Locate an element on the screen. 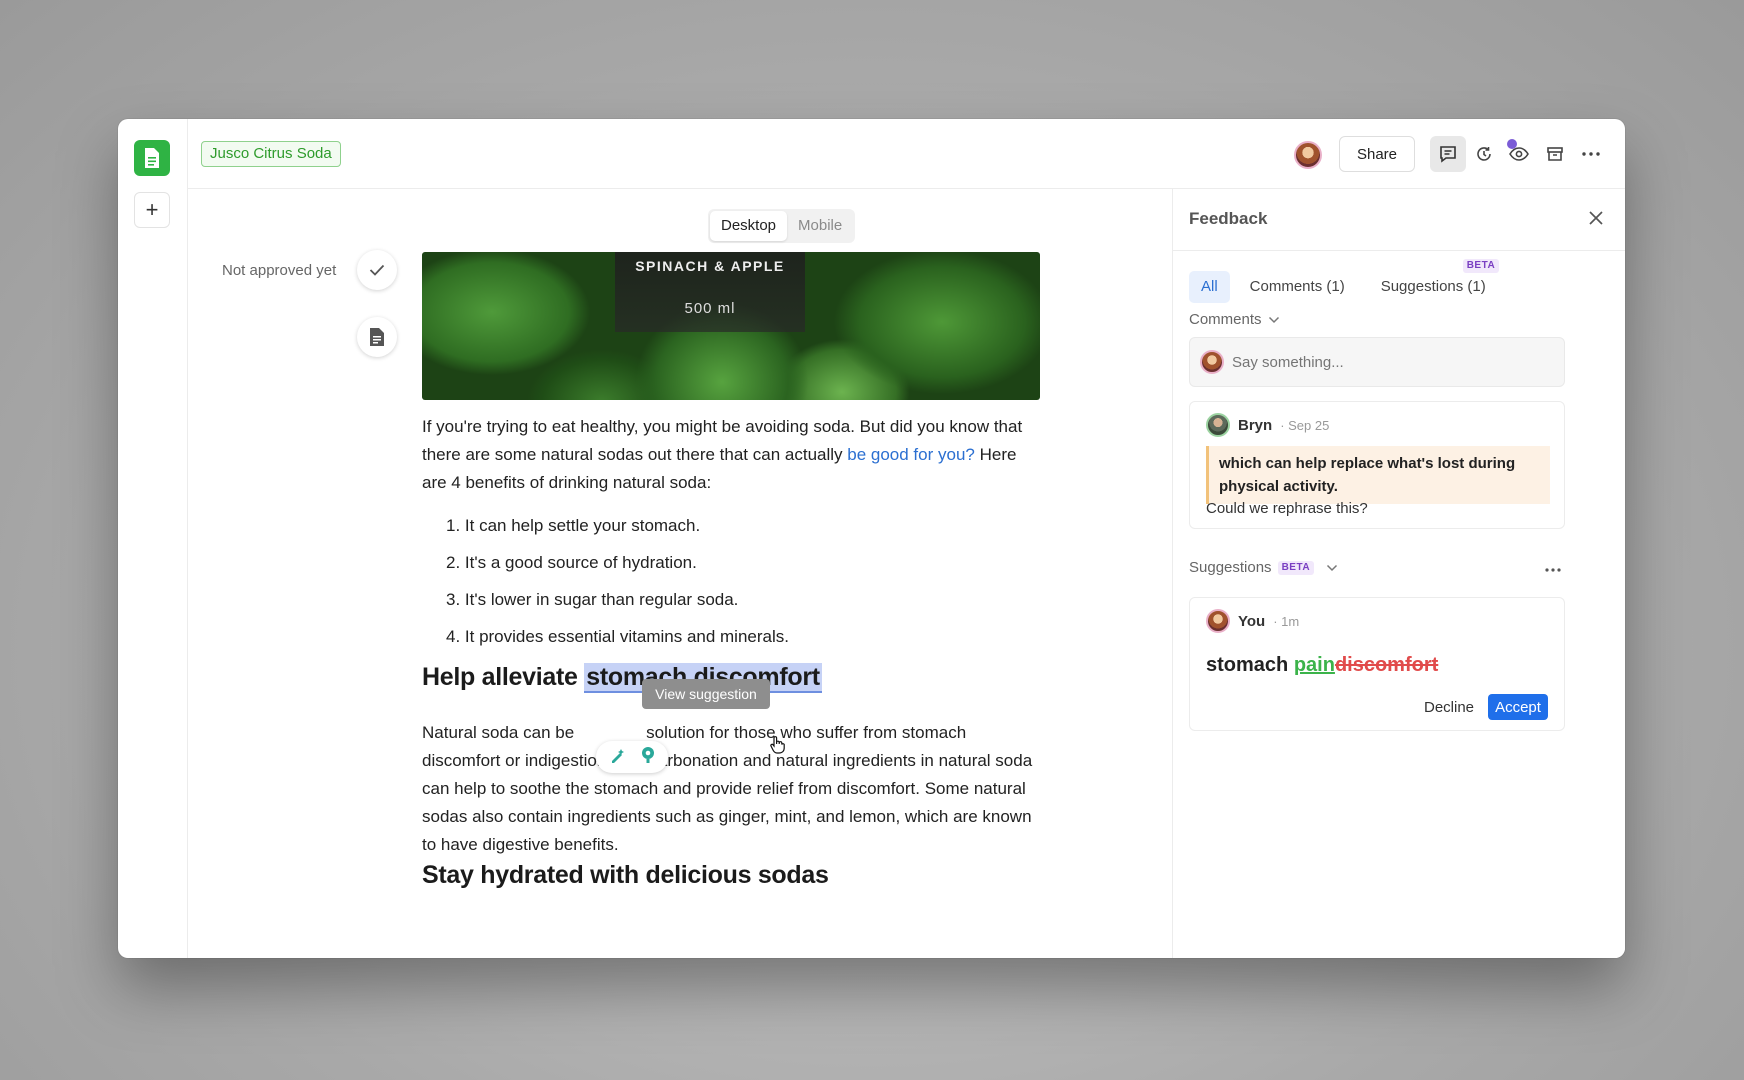  comment-header: Bryn · Sep 25 is located at coordinates (1267, 425).